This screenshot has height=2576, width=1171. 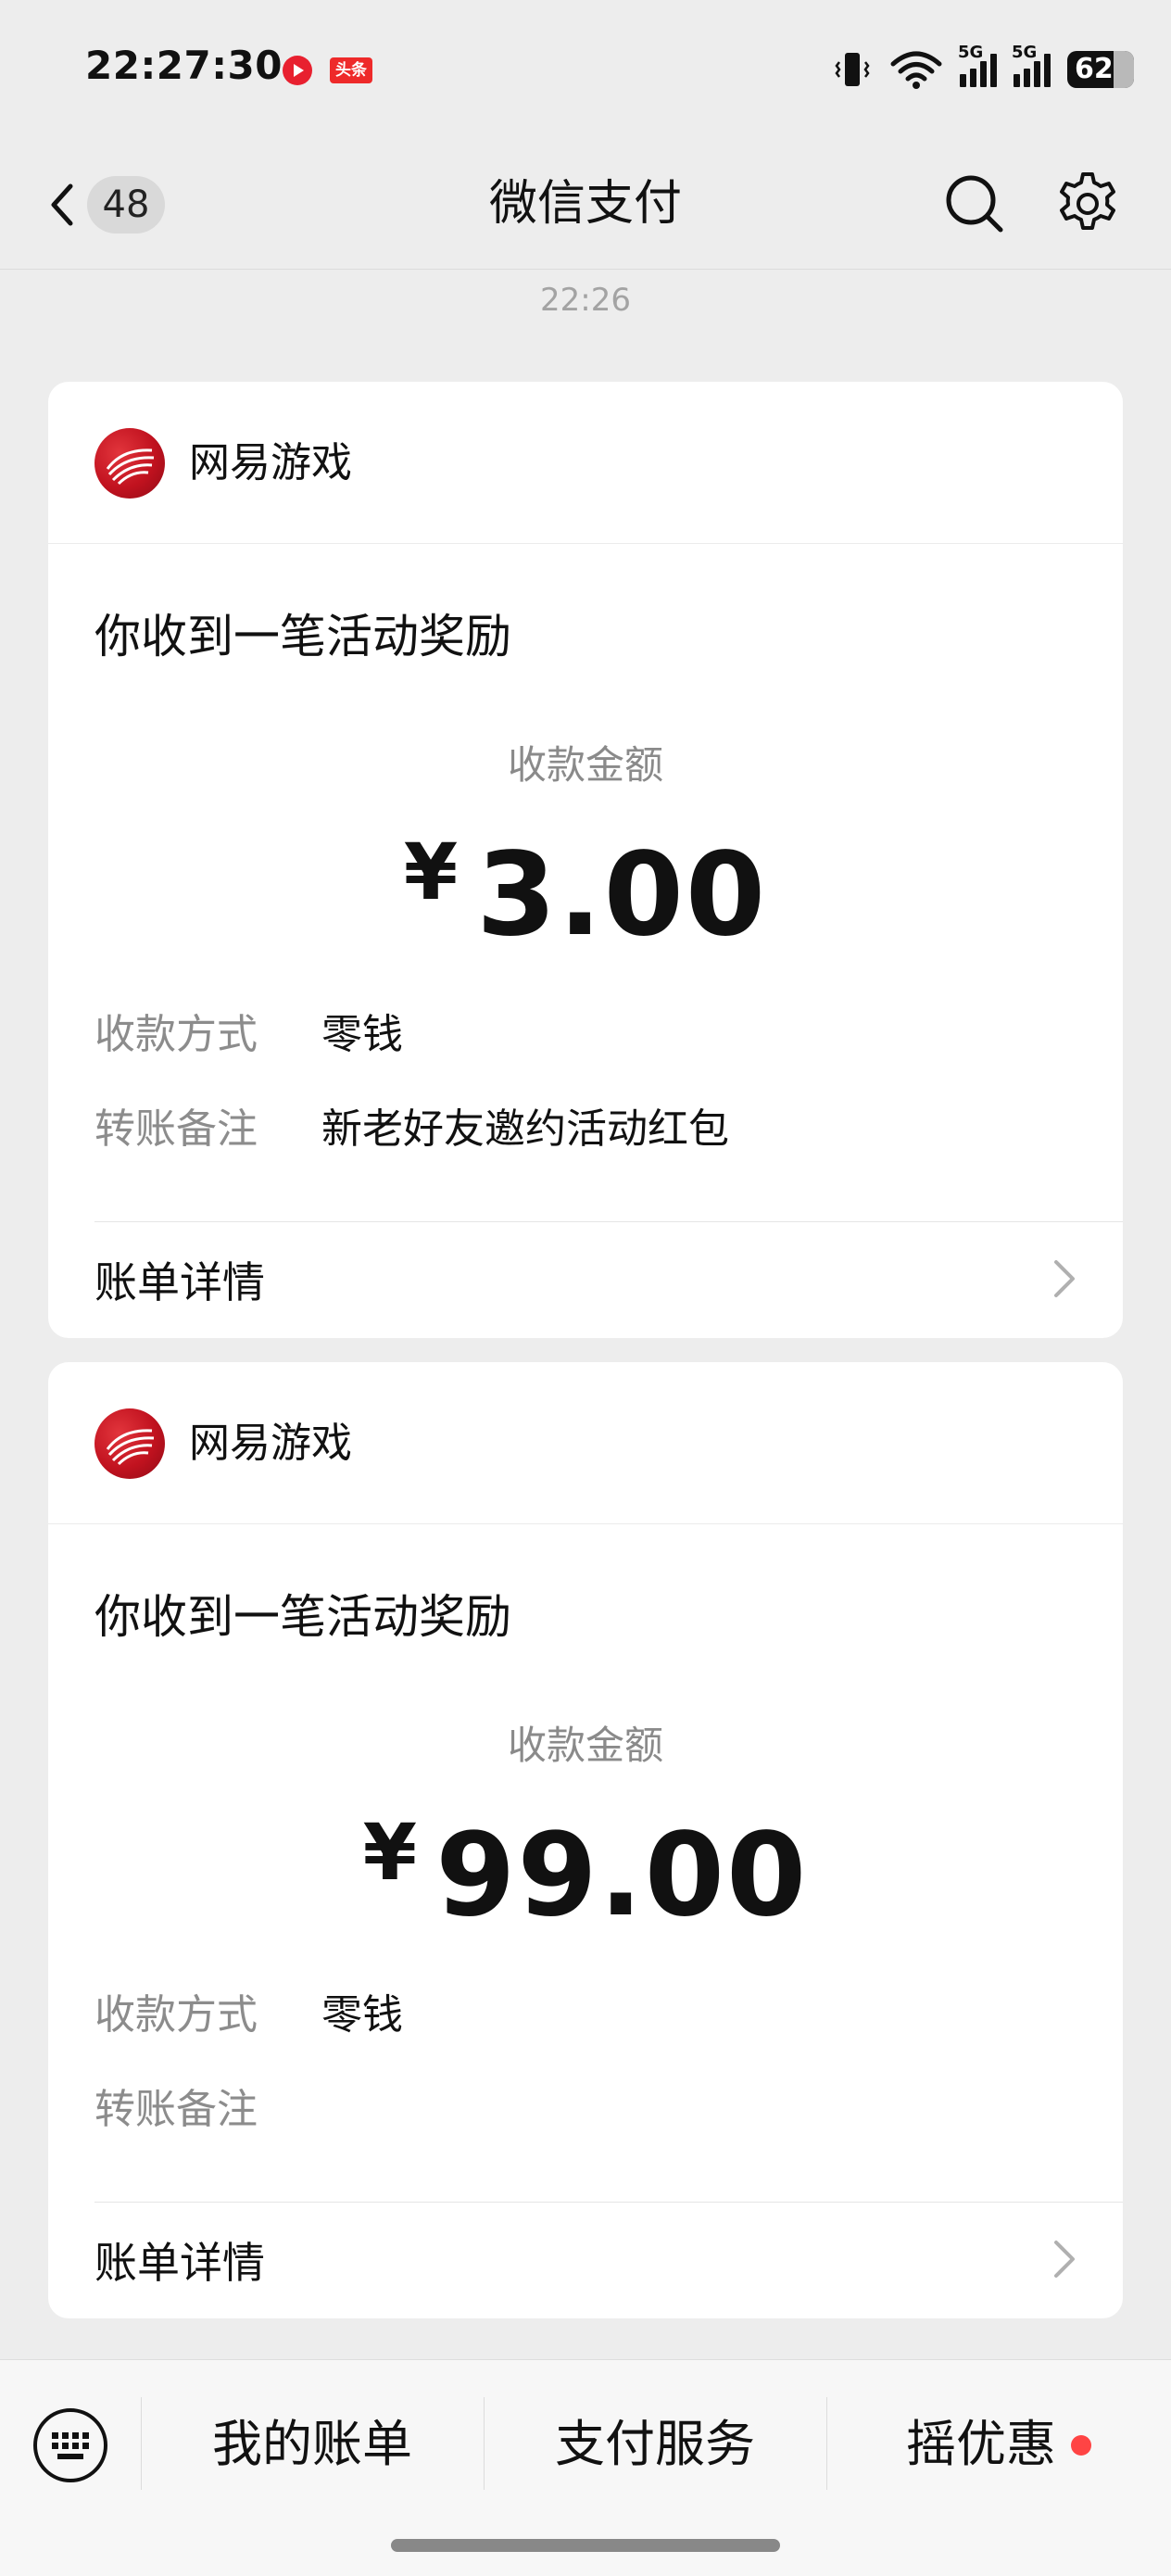 I want to click on gear-icon, so click(x=1088, y=204).